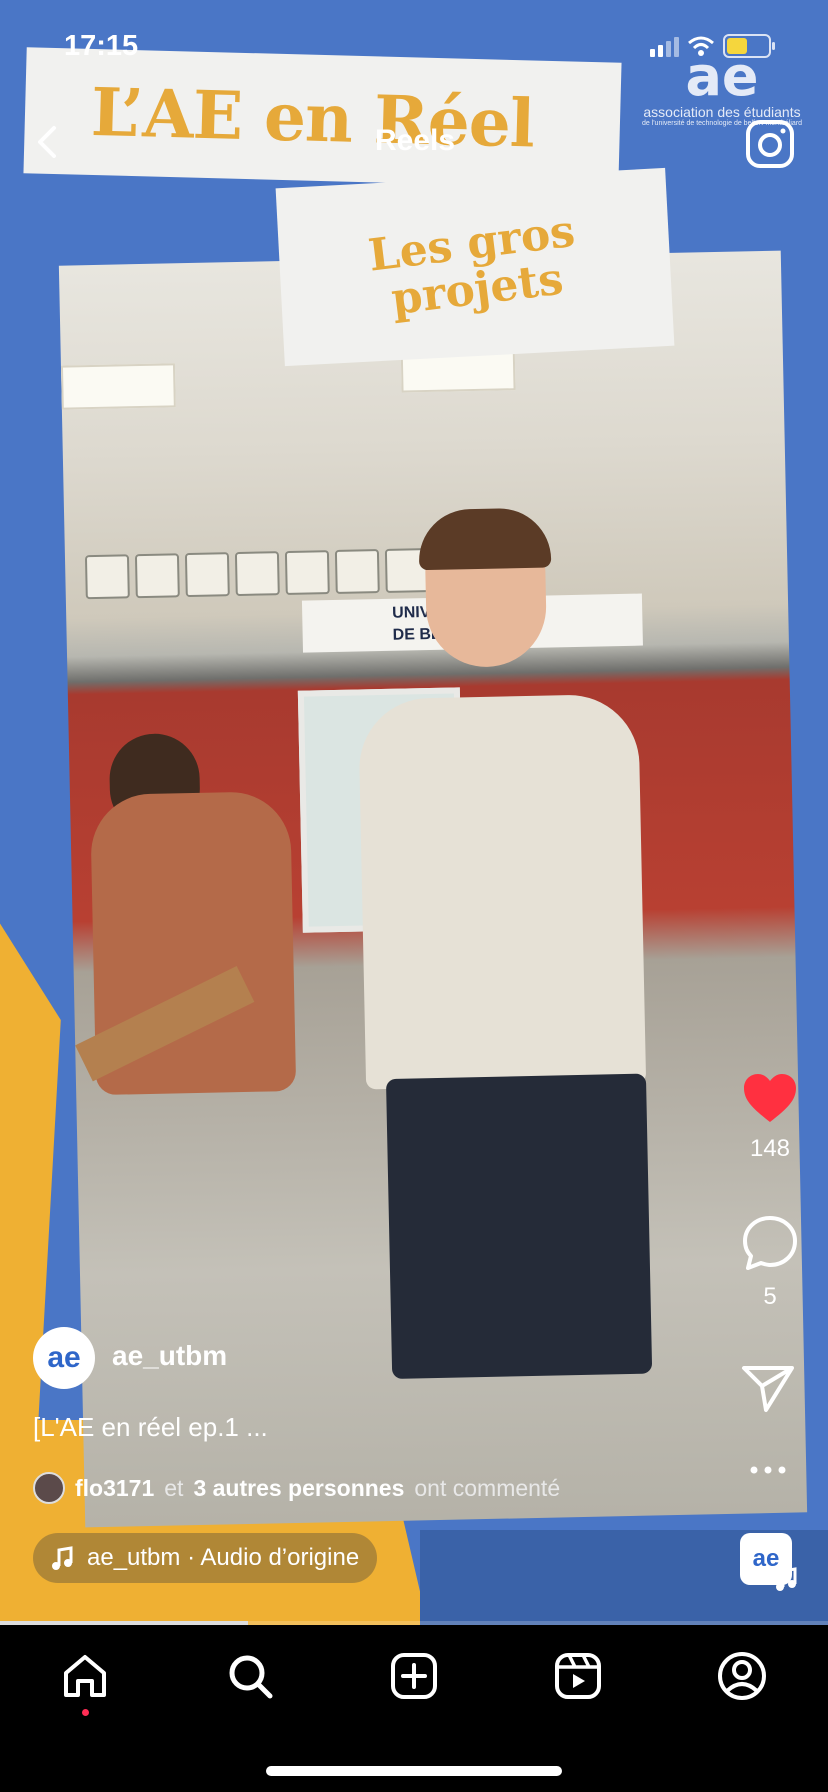  What do you see at coordinates (169, 1356) in the screenshot?
I see `author-username: ae_utbm` at bounding box center [169, 1356].